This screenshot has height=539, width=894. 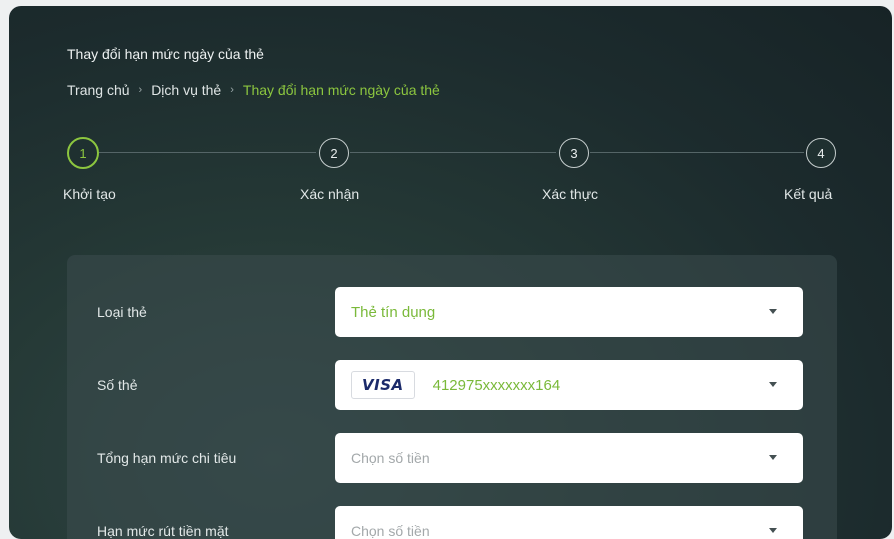 I want to click on breadcrumb-home: Trang chủ, so click(x=98, y=90).